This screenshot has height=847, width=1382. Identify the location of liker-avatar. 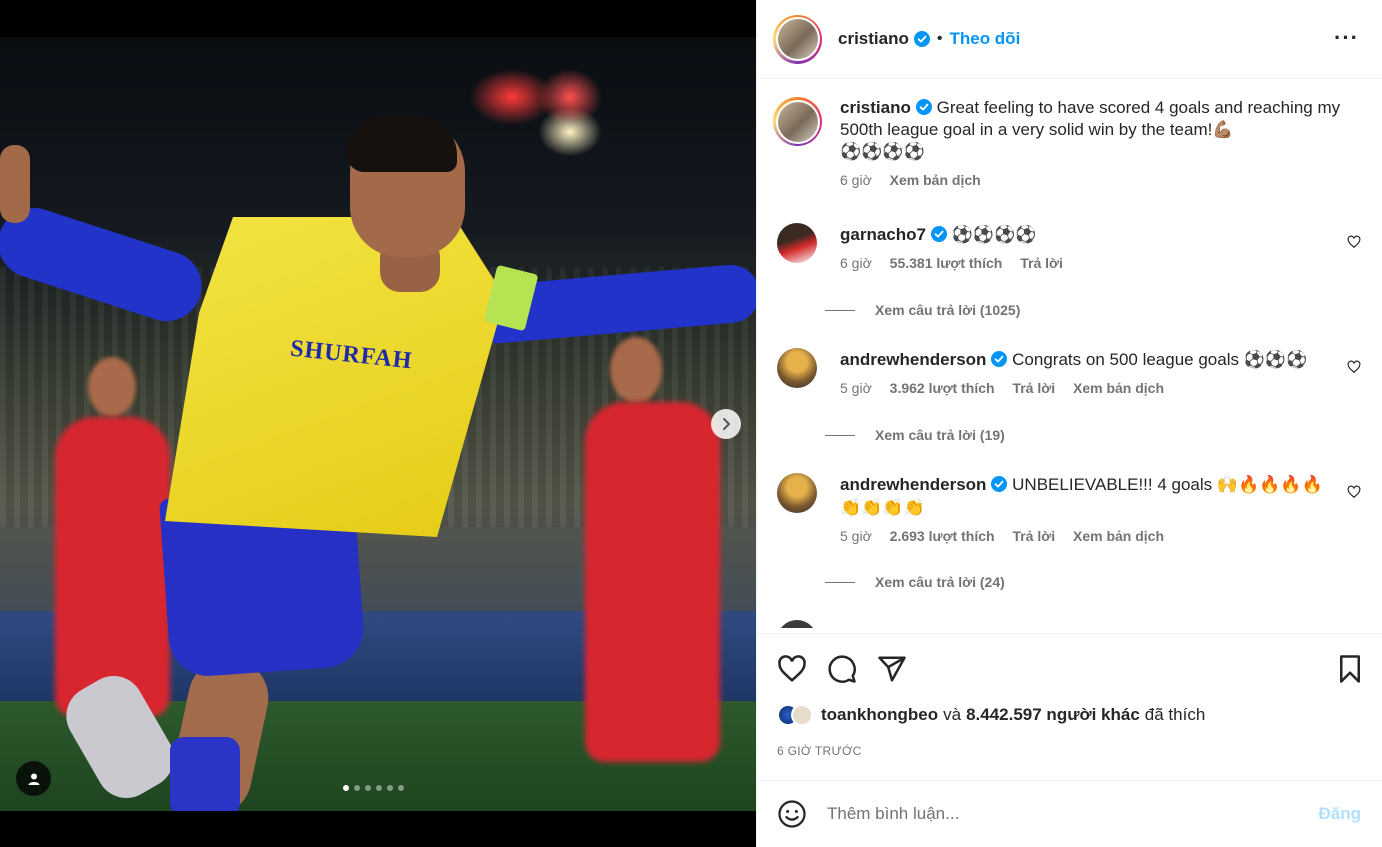
(802, 715).